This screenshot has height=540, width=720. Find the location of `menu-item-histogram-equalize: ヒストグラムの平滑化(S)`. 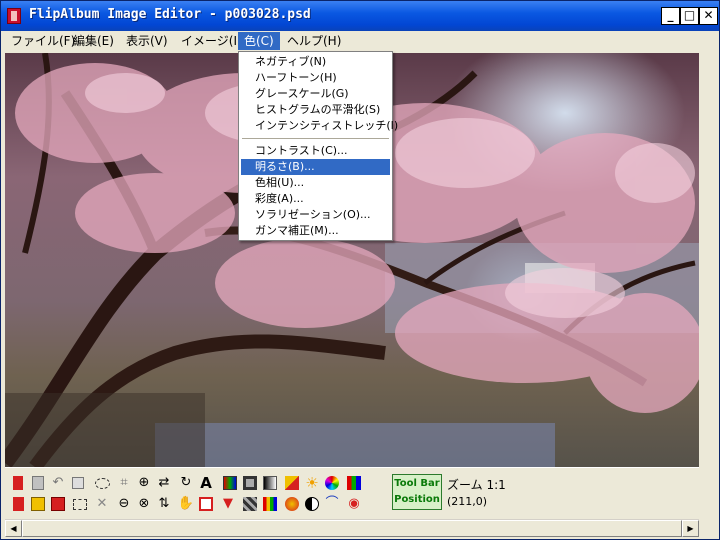

menu-item-histogram-equalize: ヒストグラムの平滑化(S) is located at coordinates (315, 110).